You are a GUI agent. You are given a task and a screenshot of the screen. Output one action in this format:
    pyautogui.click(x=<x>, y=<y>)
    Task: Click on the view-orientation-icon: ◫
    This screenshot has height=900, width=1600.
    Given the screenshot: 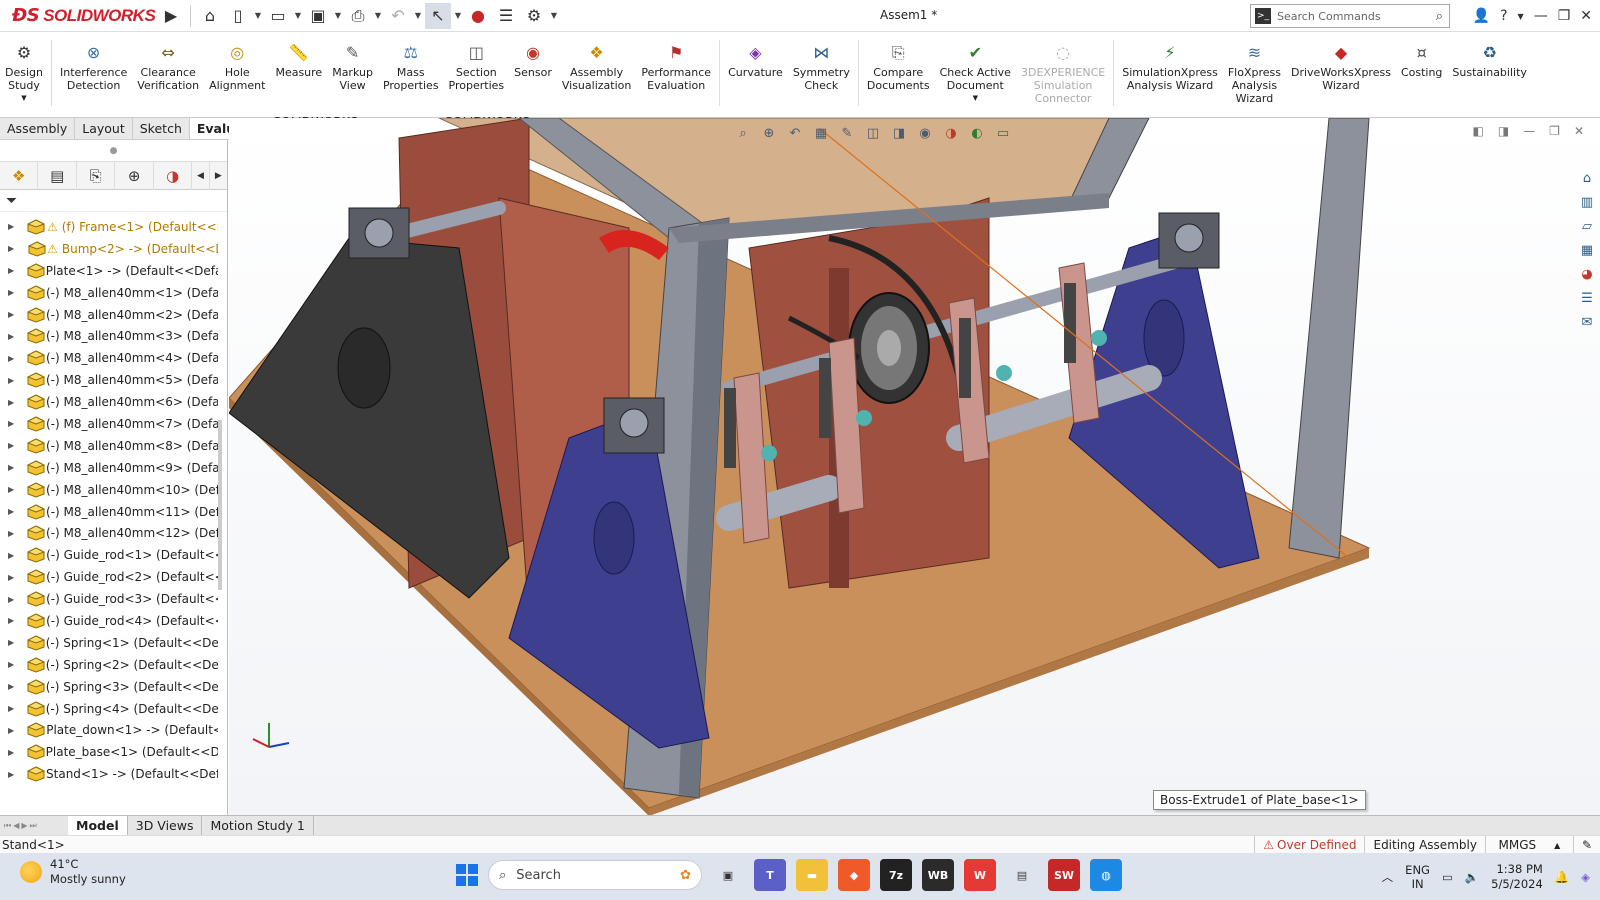 What is the action you would take?
    pyautogui.click(x=873, y=133)
    